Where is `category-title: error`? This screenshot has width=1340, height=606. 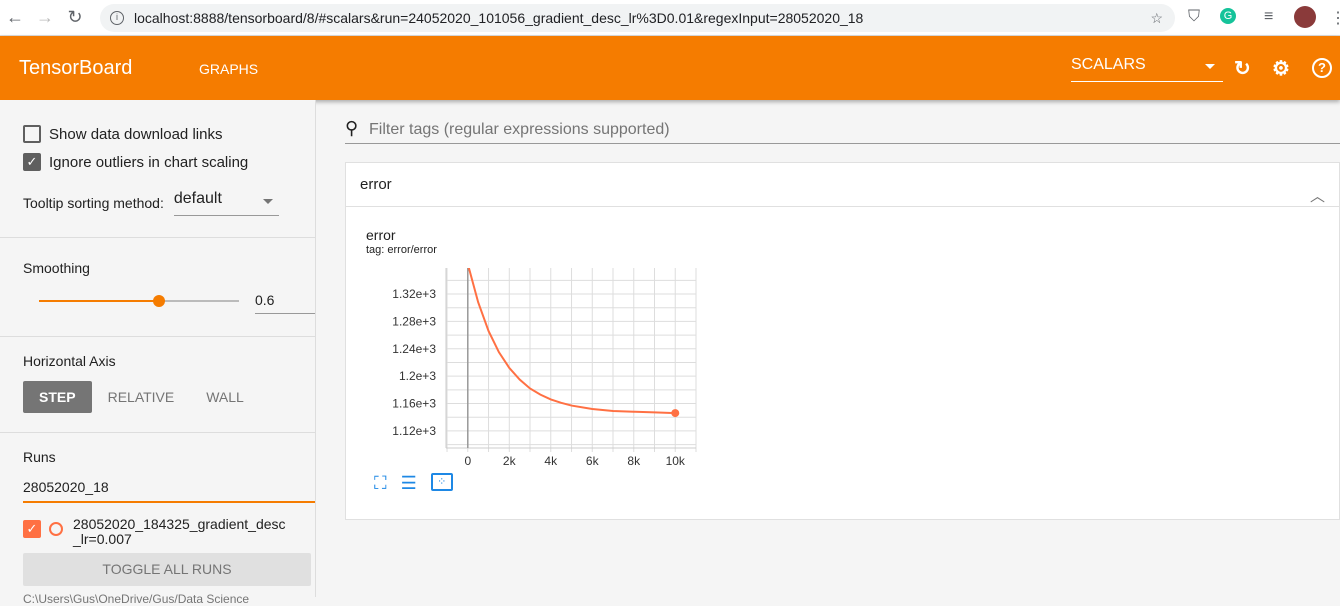 category-title: error is located at coordinates (376, 184).